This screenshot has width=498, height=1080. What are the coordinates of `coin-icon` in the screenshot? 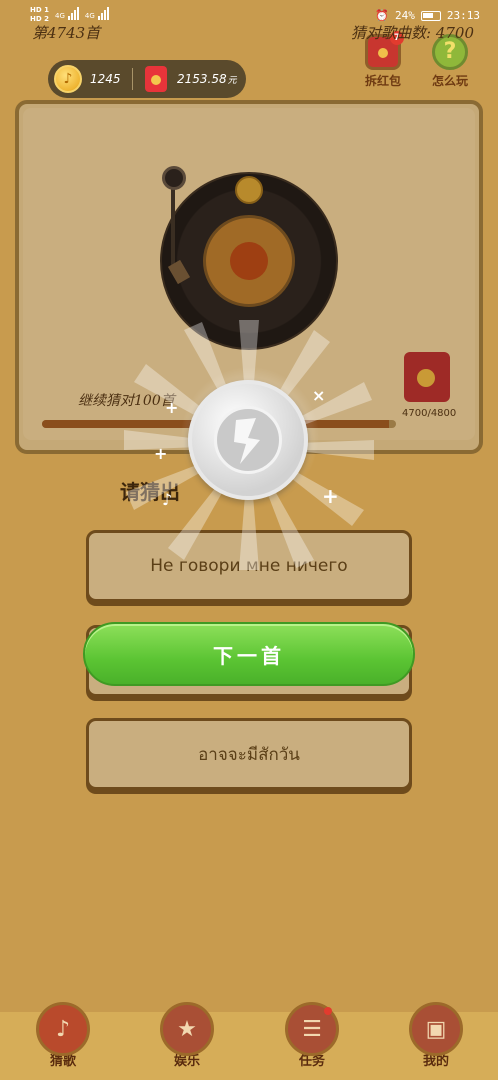 It's located at (249, 190).